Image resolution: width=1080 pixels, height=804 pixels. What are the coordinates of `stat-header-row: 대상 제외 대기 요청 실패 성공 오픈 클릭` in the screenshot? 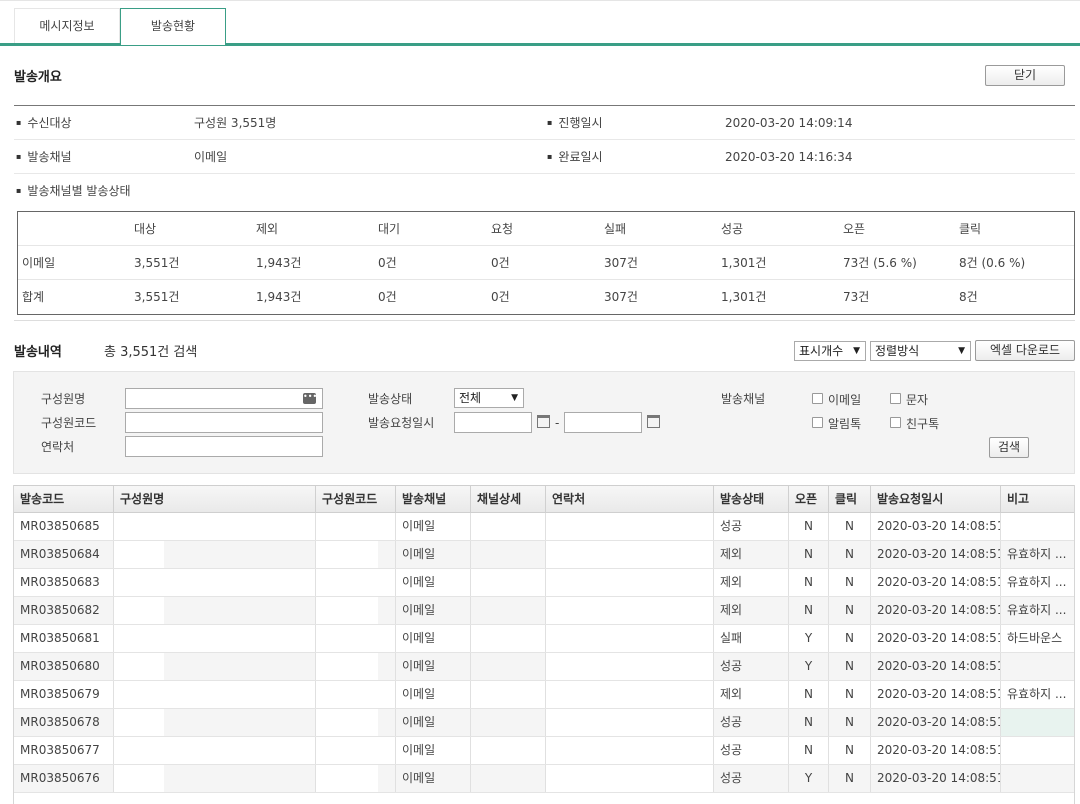 It's located at (546, 229).